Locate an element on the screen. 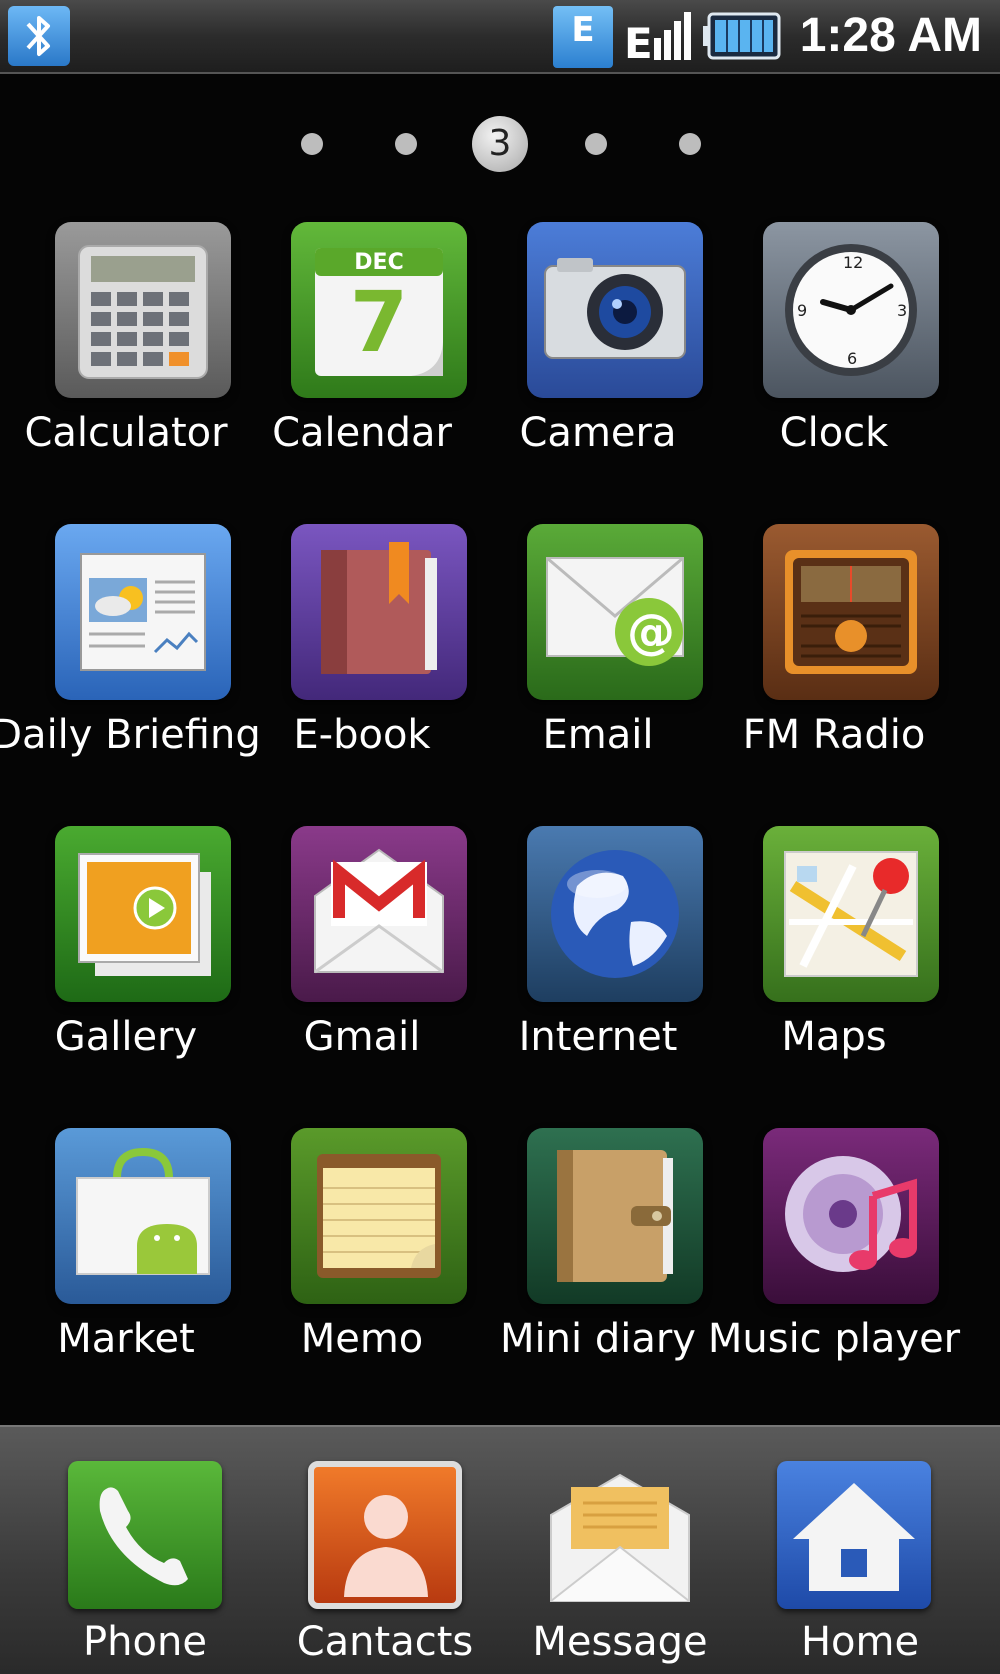 This screenshot has height=1674, width=1000. app-maps: Maps is located at coordinates (834, 971).